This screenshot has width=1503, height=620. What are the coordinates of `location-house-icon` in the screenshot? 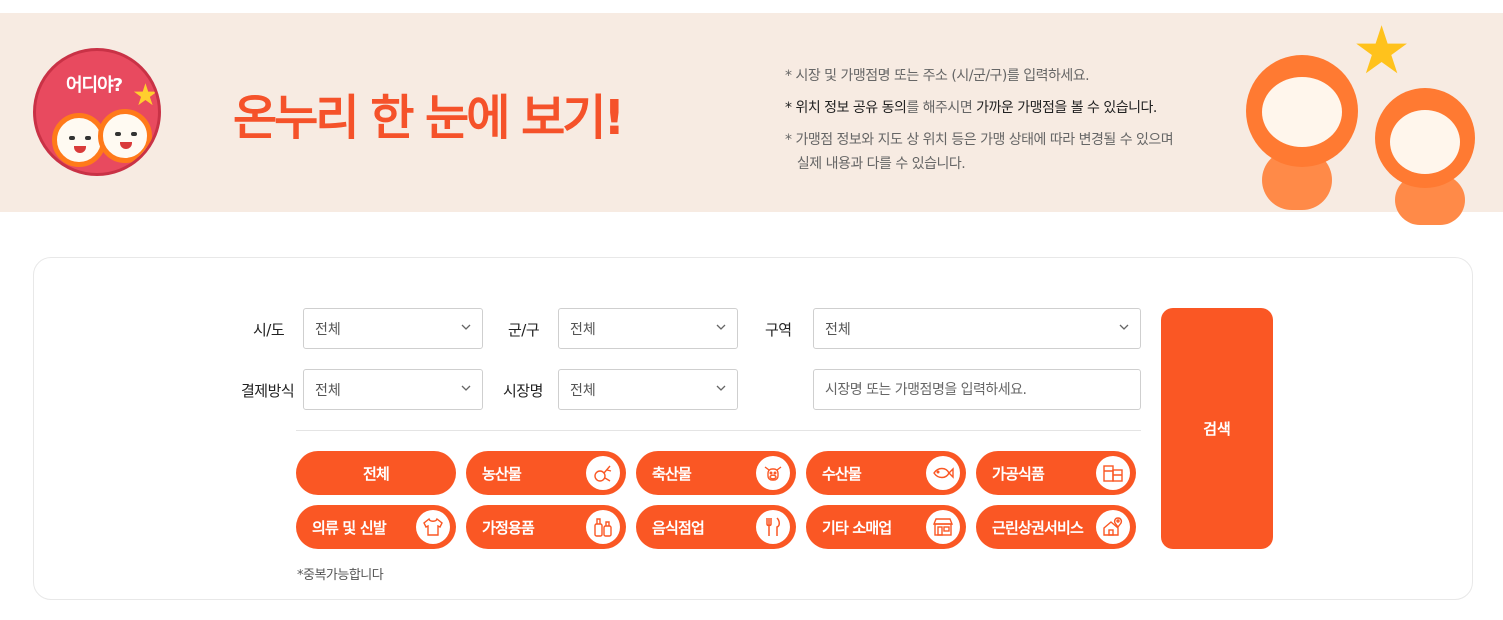 It's located at (1113, 527).